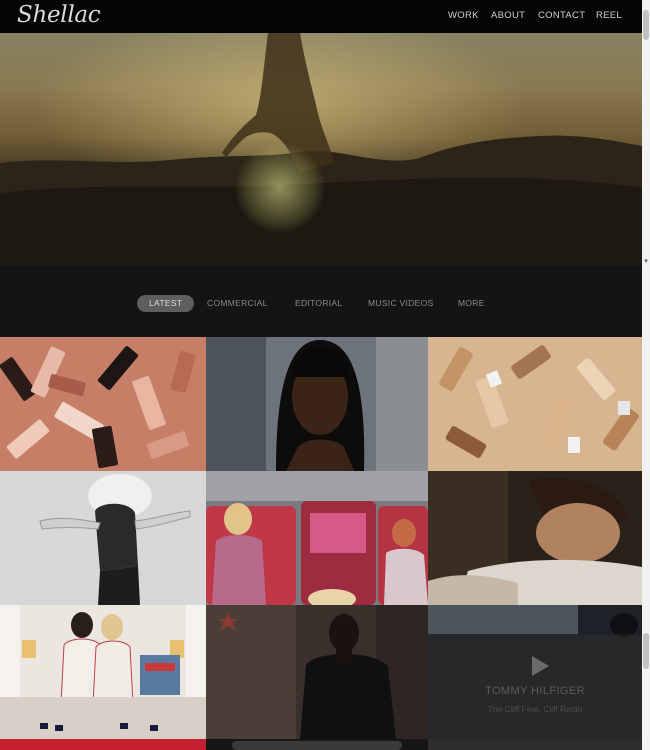 Image resolution: width=650 pixels, height=750 pixels. What do you see at coordinates (646, 133) in the screenshot?
I see `hero-scrollbar: ▾` at bounding box center [646, 133].